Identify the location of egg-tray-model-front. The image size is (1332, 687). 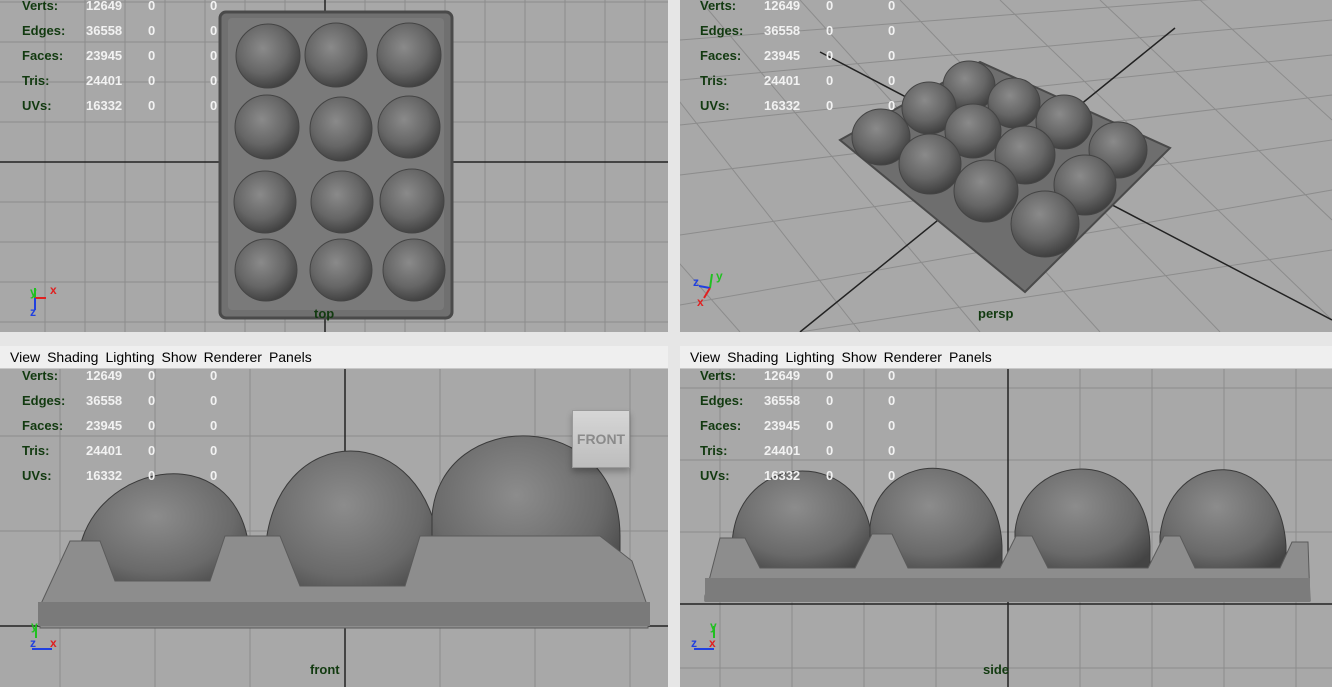
(344, 532).